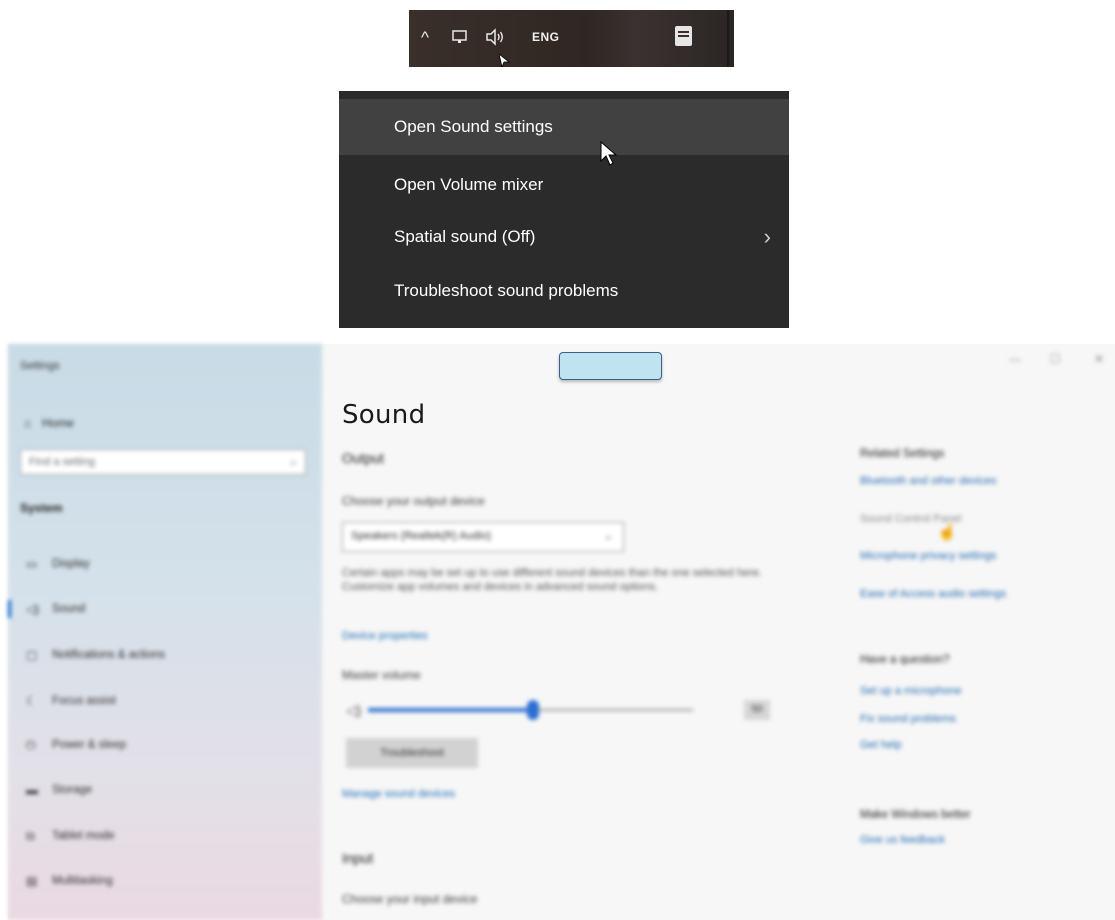 The image size is (1115, 920). Describe the element at coordinates (564, 185) in the screenshot. I see `menu-item-open-volume-mixer: Open Volume mixer` at that location.